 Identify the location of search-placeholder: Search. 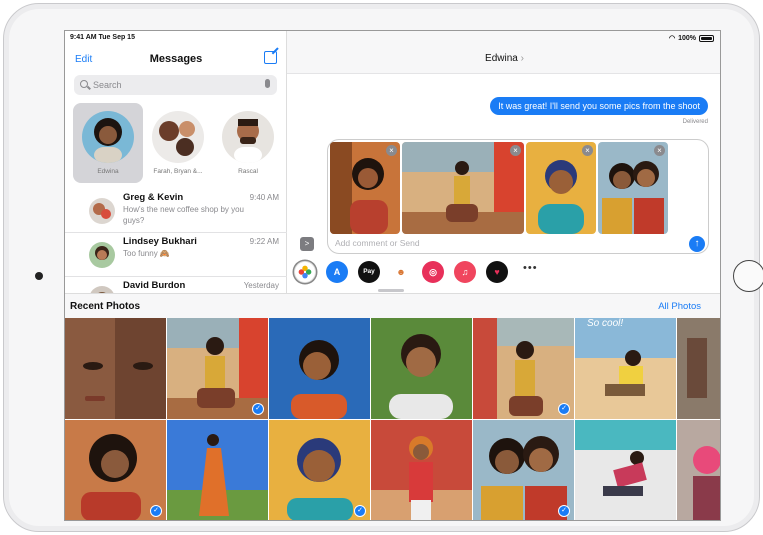
(107, 85).